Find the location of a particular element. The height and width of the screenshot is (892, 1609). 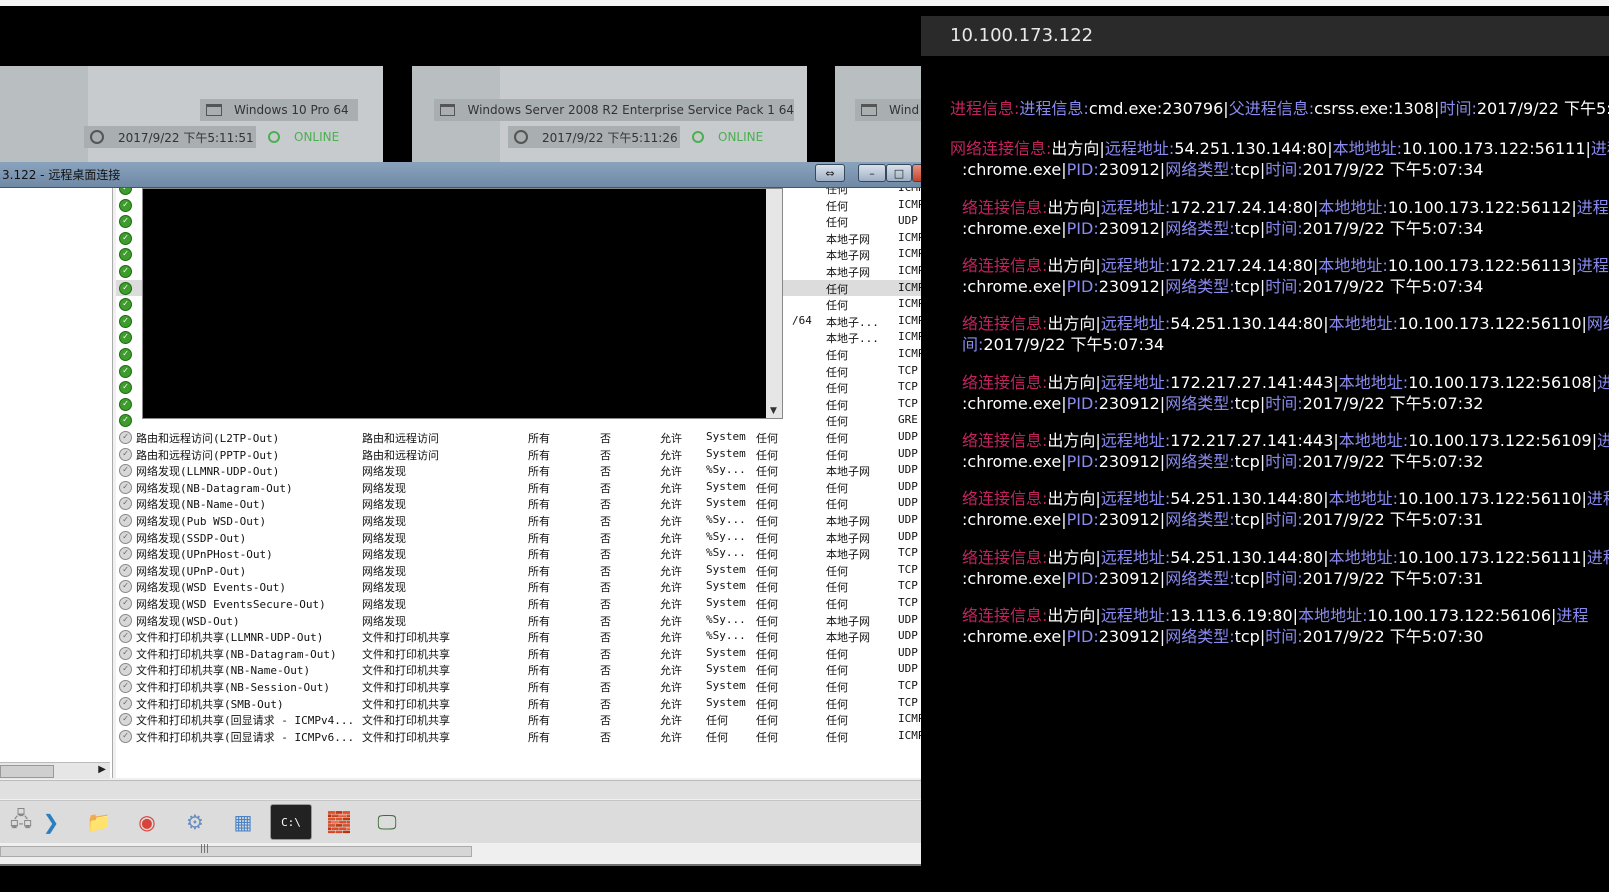

bottom-horizontal-scrollbar: ||| ▸ is located at coordinates (470, 852).